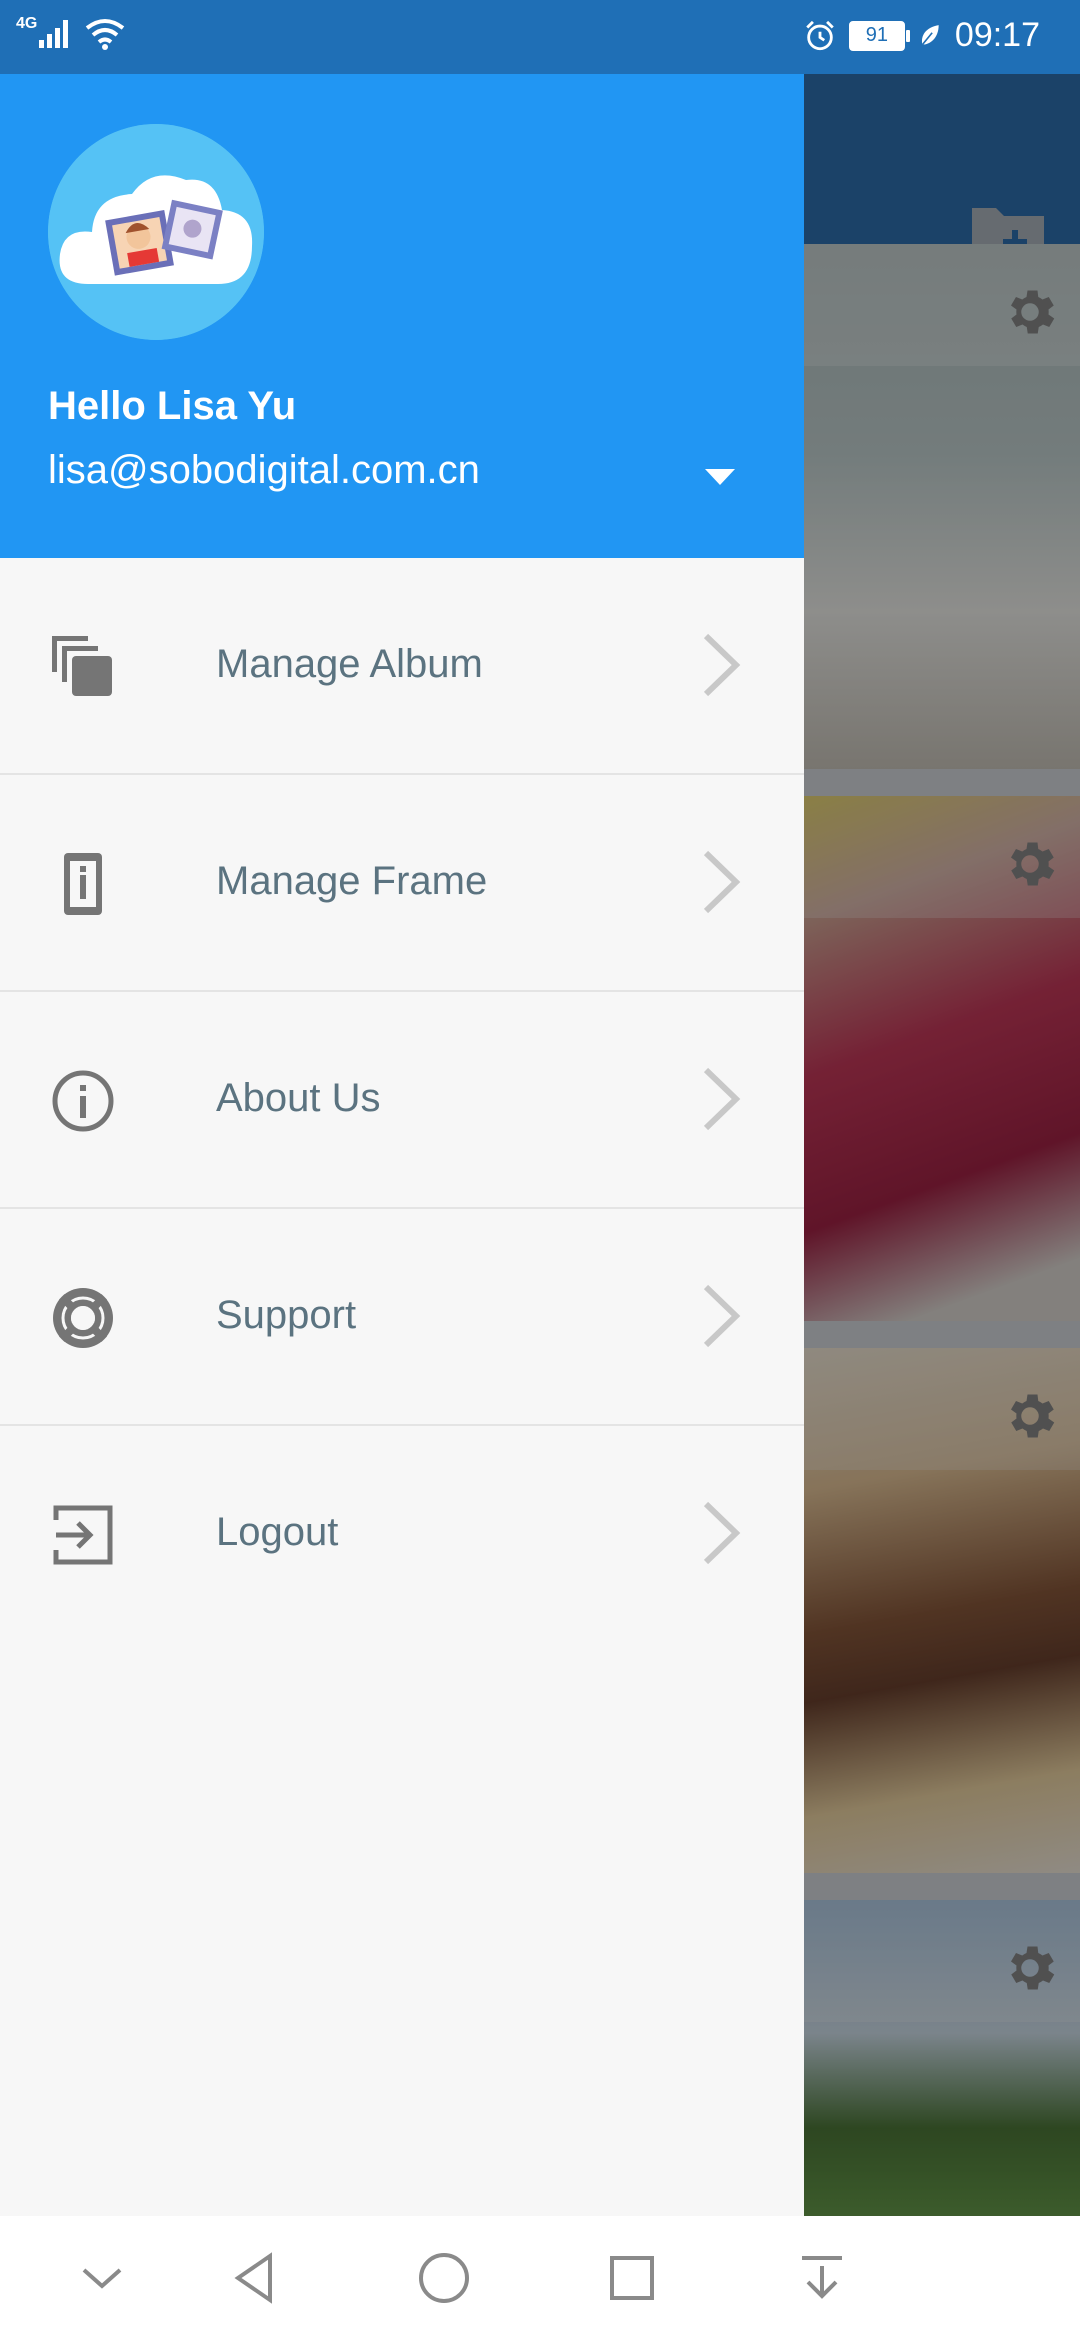 This screenshot has height=2340, width=1080. I want to click on cloud-photo-logo-icon, so click(156, 232).